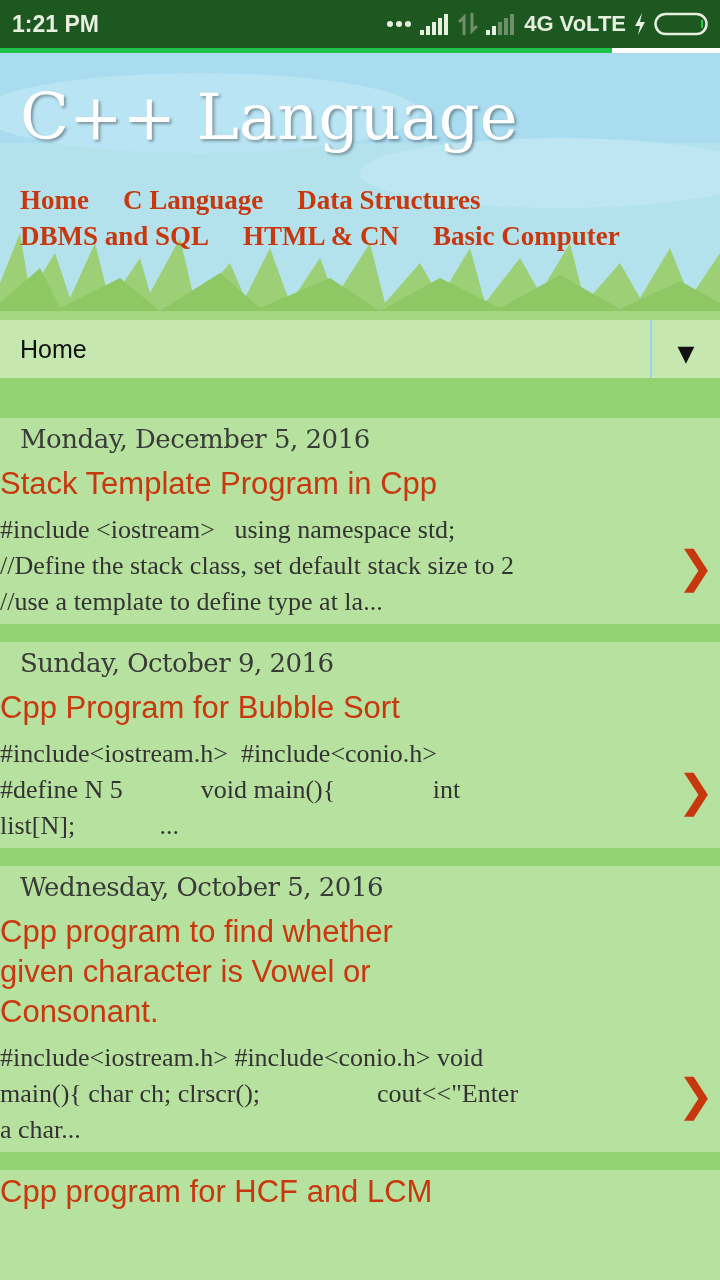 The image size is (720, 1280). Describe the element at coordinates (640, 24) in the screenshot. I see `charging-icon` at that location.